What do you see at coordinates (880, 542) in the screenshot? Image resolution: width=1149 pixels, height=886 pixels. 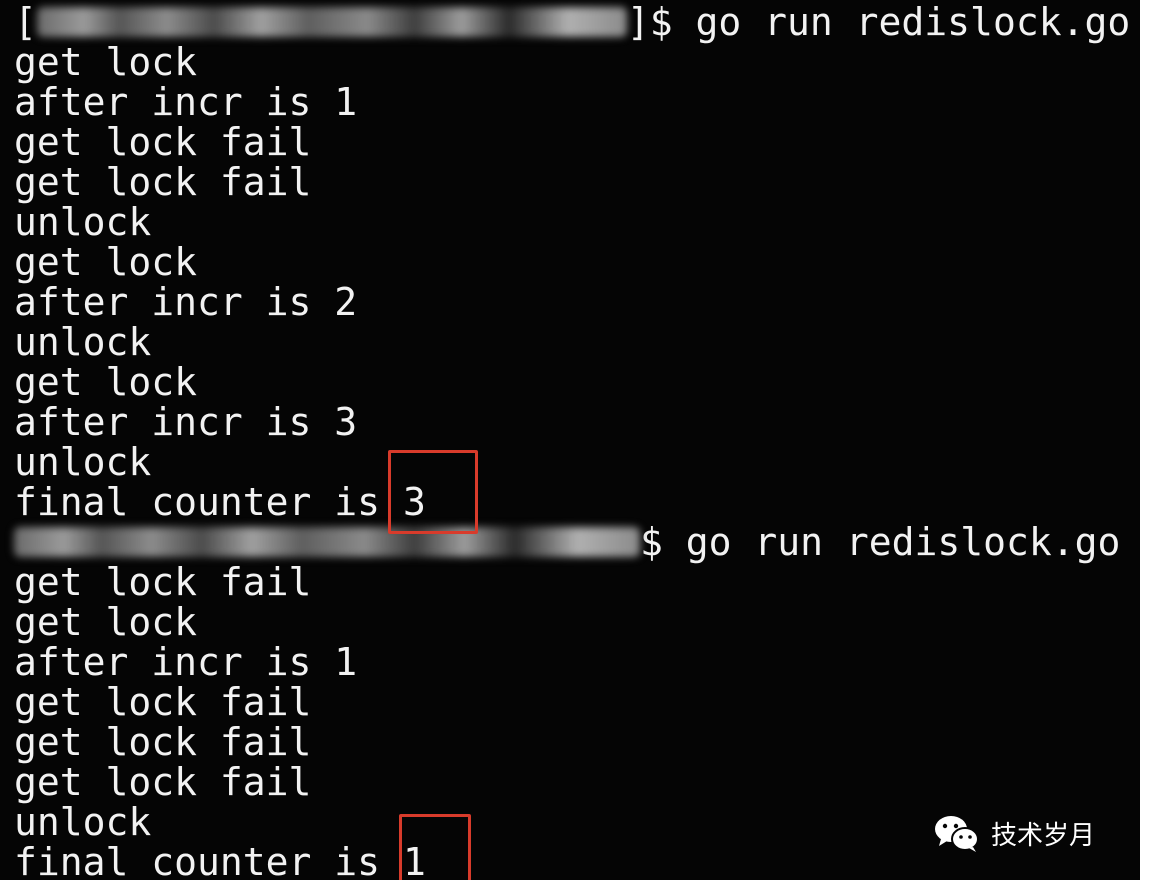 I see `prompt-command: $ go run redislock.go` at bounding box center [880, 542].